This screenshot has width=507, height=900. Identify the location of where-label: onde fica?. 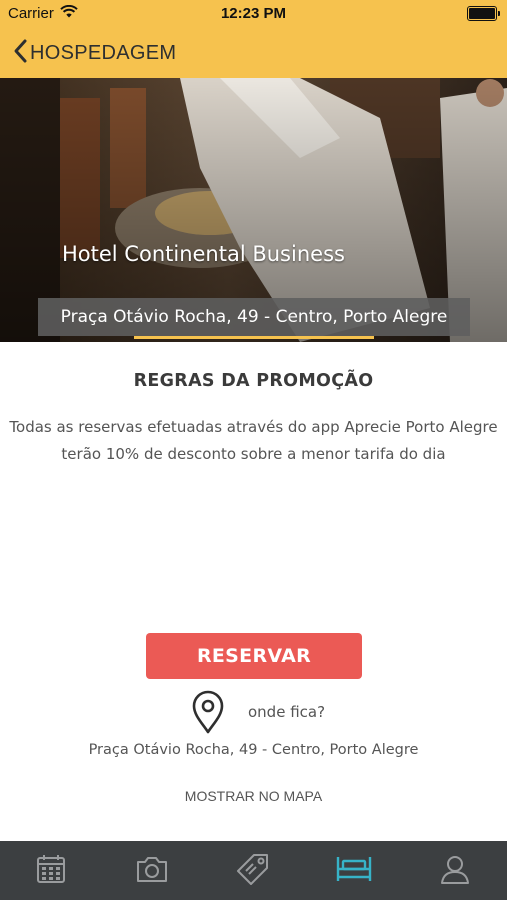
(287, 712).